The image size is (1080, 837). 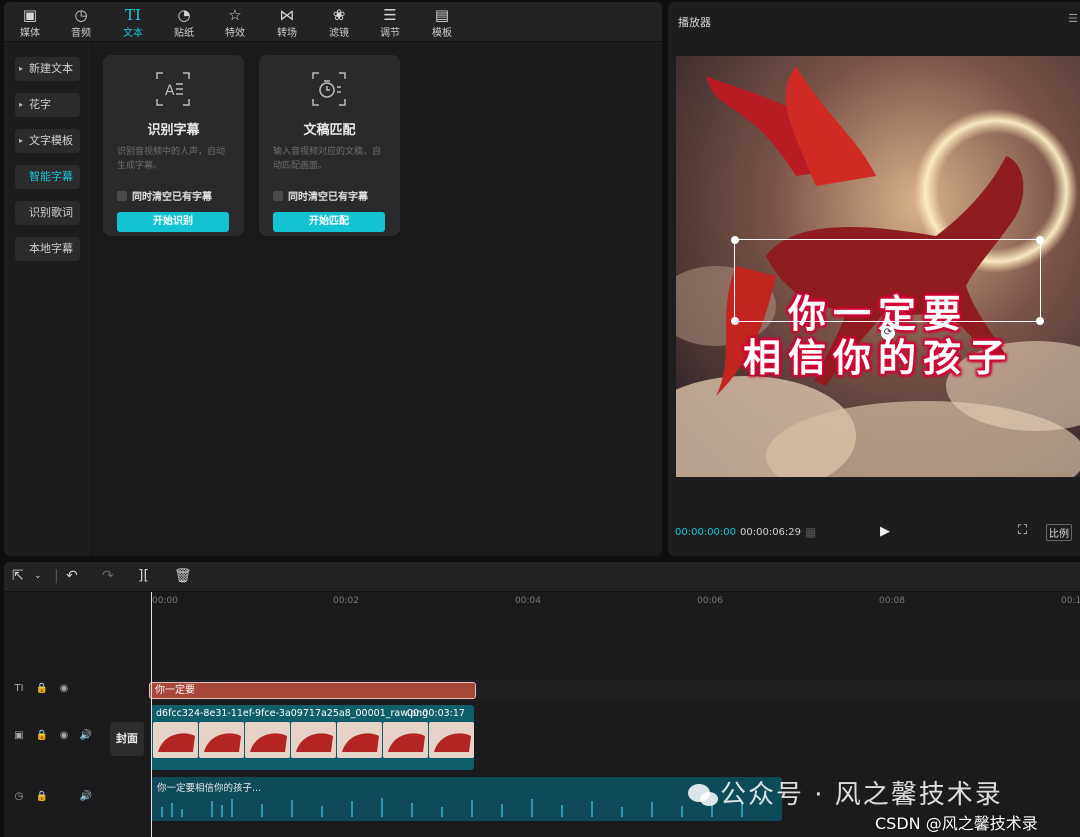 I want to click on tab-sticker: ◔ 贴纸, so click(x=184, y=23).